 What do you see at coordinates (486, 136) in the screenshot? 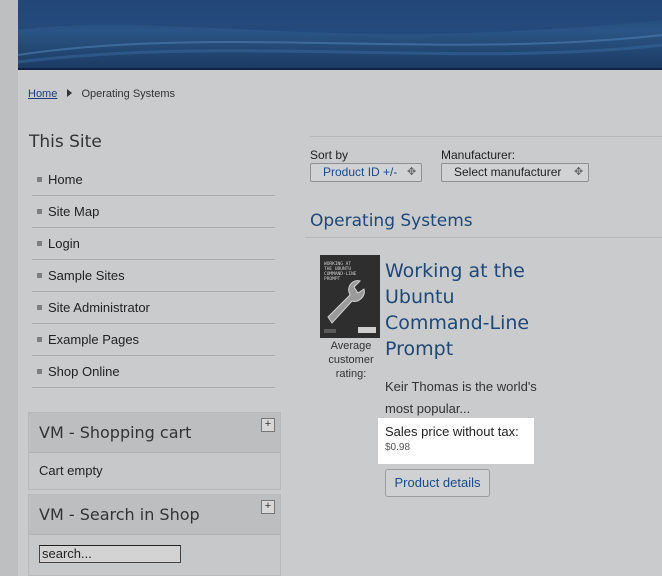
I see `content-top-divider` at bounding box center [486, 136].